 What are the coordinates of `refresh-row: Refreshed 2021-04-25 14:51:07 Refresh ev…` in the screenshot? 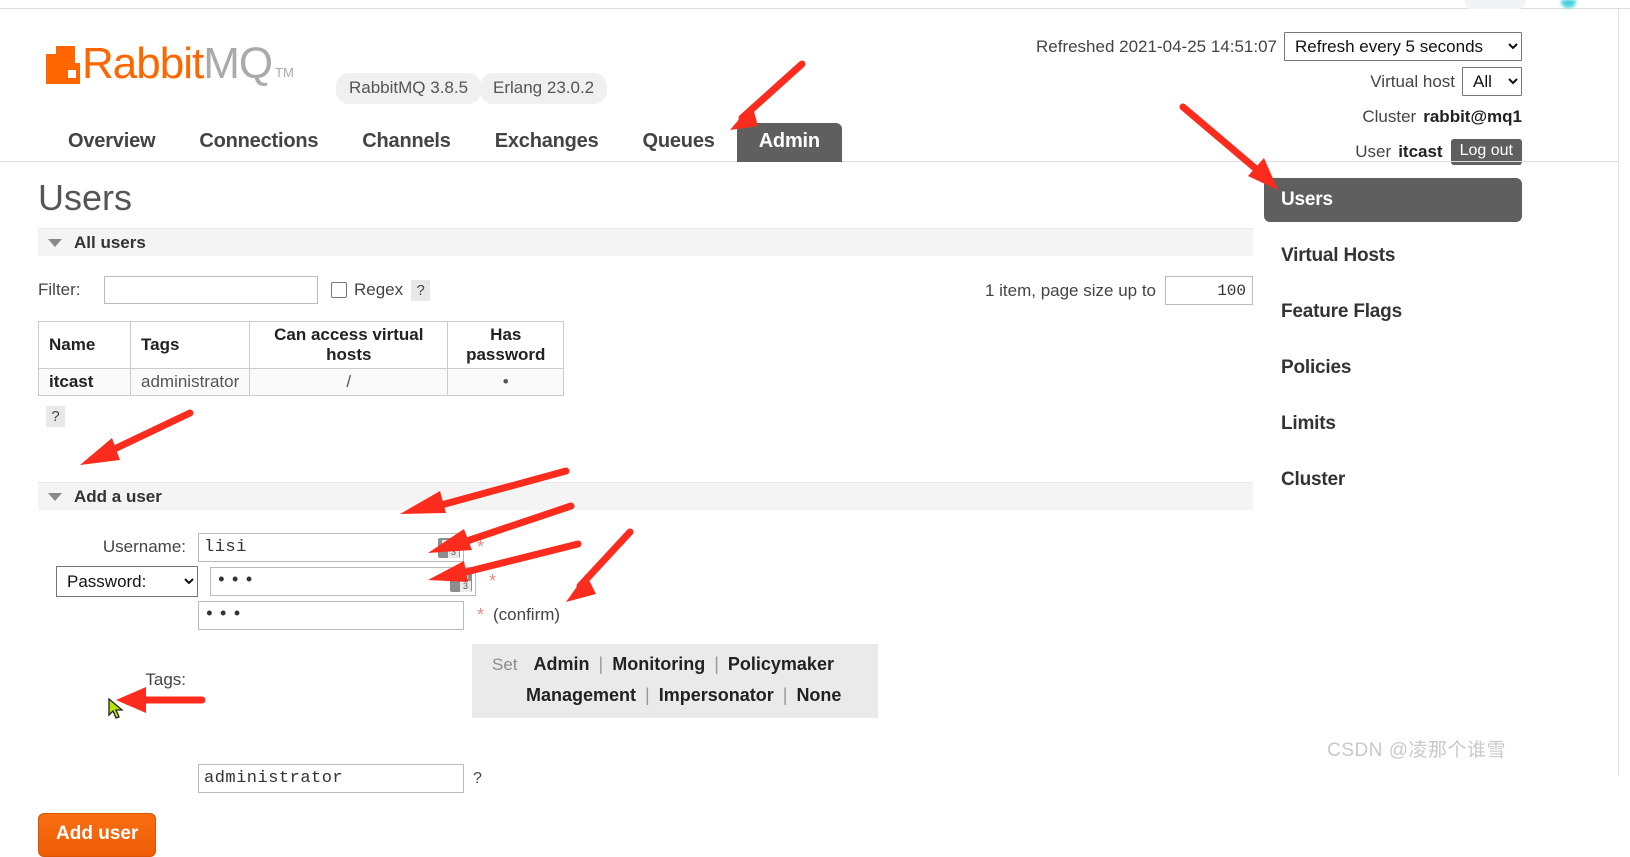 It's located at (1279, 46).